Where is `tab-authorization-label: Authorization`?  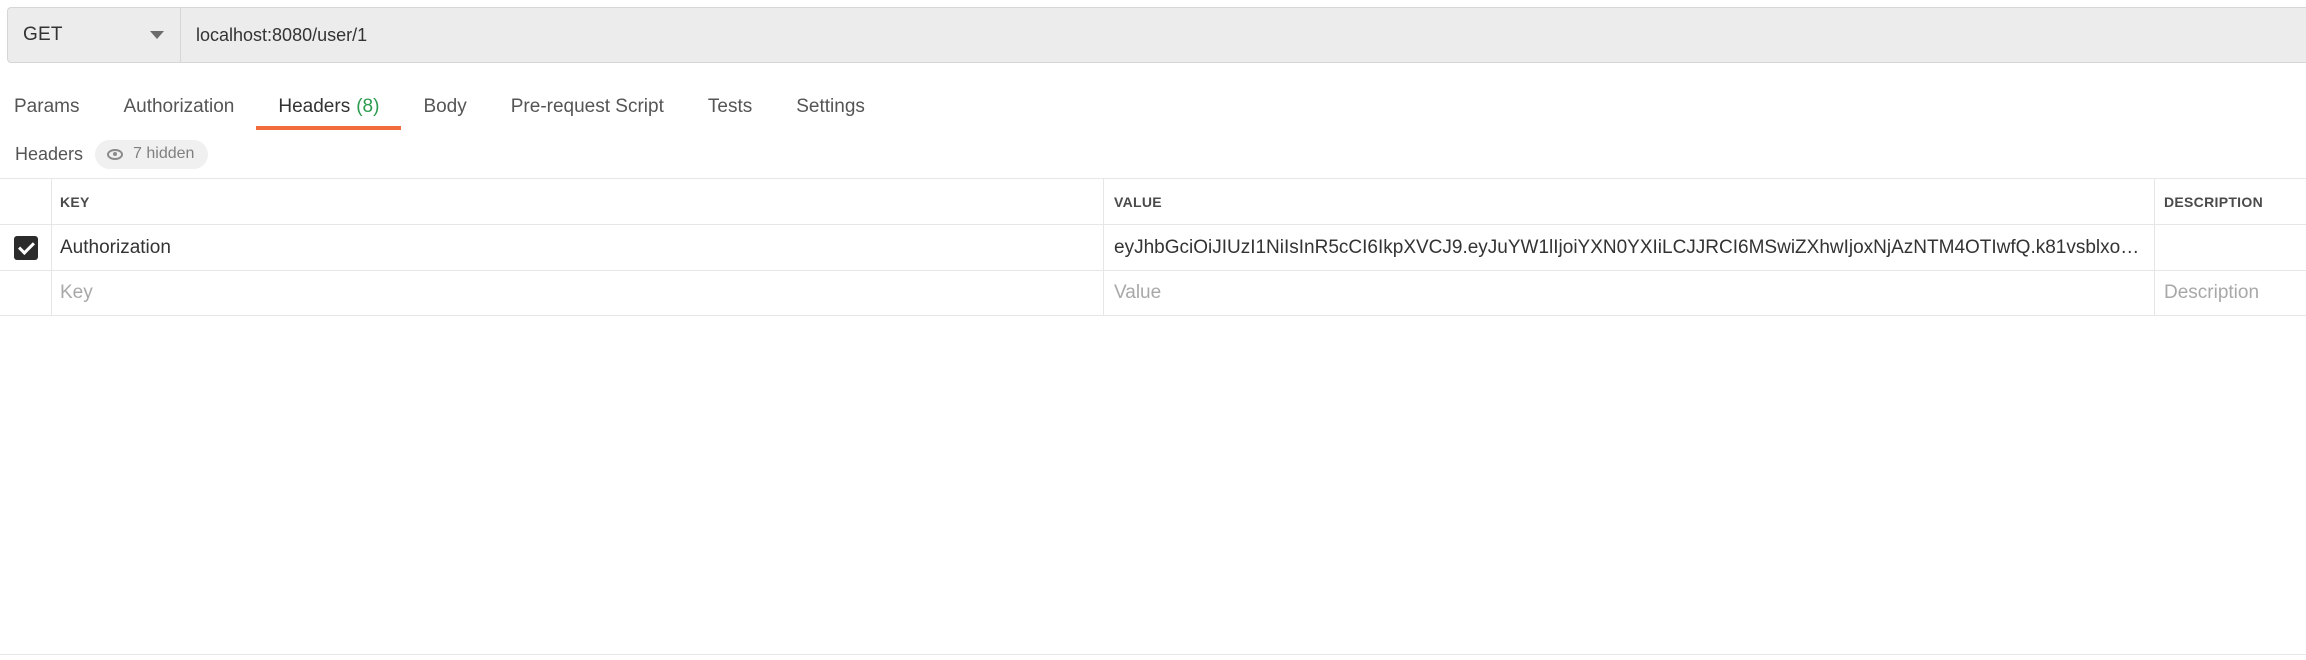 tab-authorization-label: Authorization is located at coordinates (179, 106).